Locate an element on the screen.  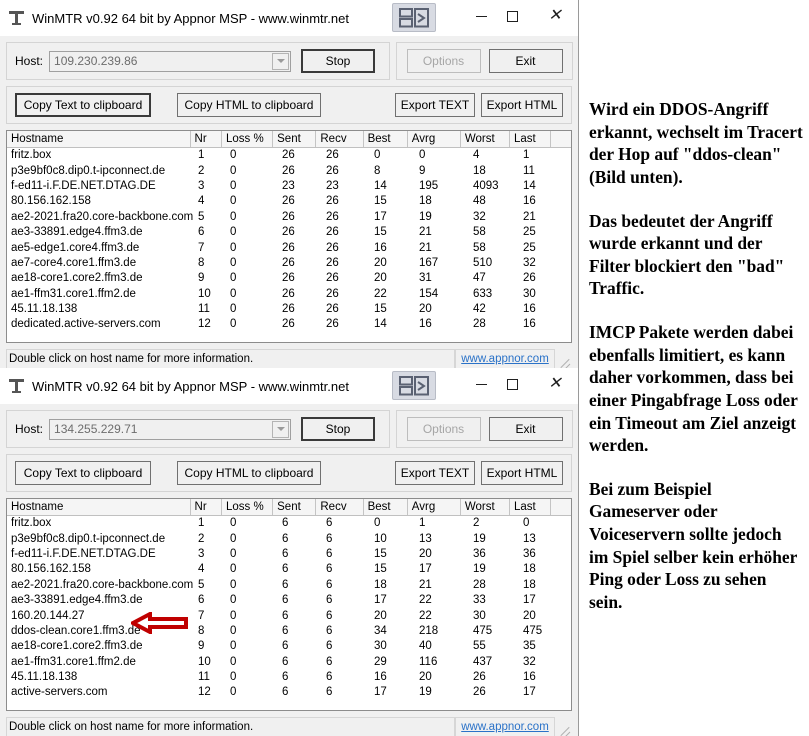
table-row: ae3-33891.edge4.ffm3.de 6 0 26 26 15 21 58 25 is located at coordinates (289, 232).